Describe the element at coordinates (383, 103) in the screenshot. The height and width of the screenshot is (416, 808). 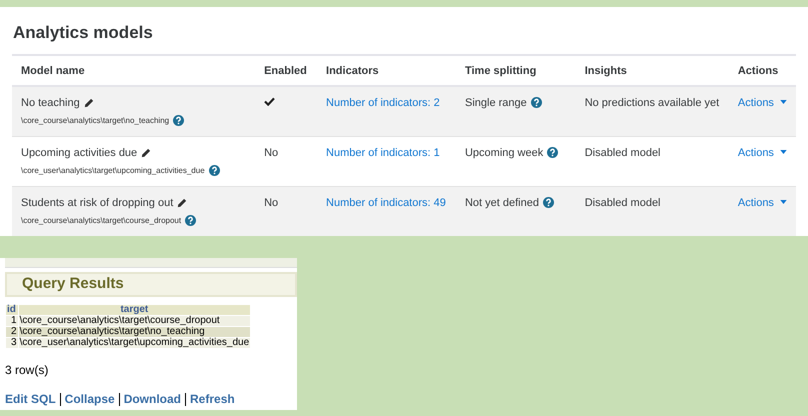
I see `indicators-link: Number of indicators: 2` at that location.